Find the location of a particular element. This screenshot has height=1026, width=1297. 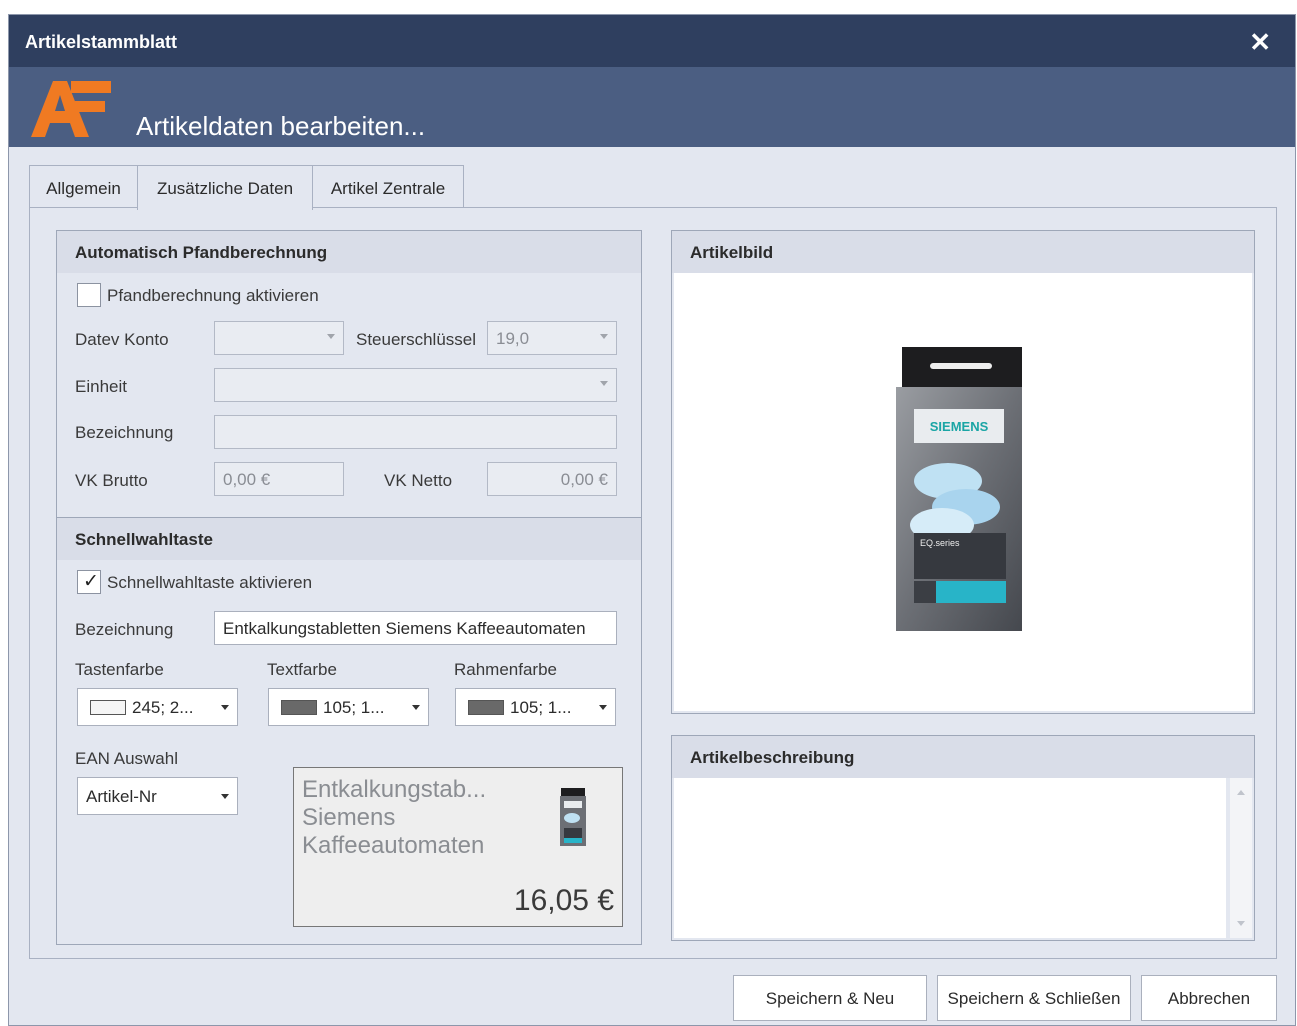

ean-auswahl-label: EAN Auswahl is located at coordinates (126, 758).